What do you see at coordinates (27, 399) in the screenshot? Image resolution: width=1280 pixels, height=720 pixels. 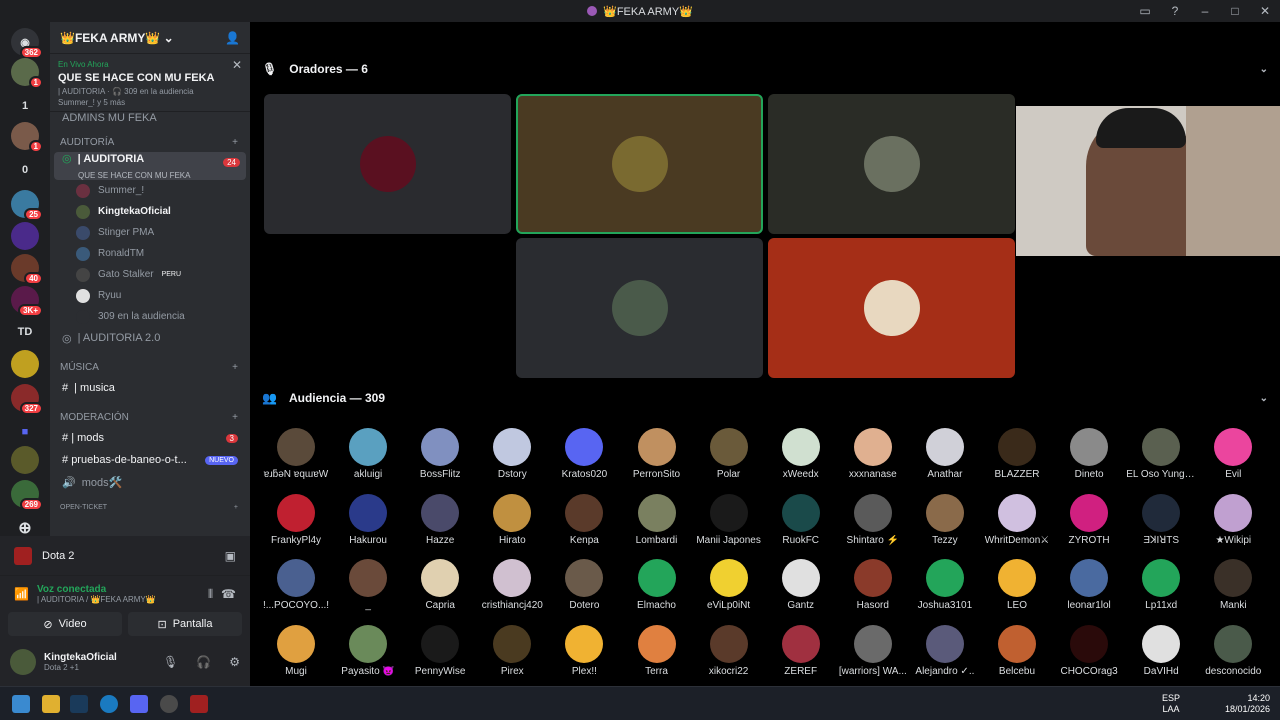 I see `server-icon: 327` at bounding box center [27, 399].